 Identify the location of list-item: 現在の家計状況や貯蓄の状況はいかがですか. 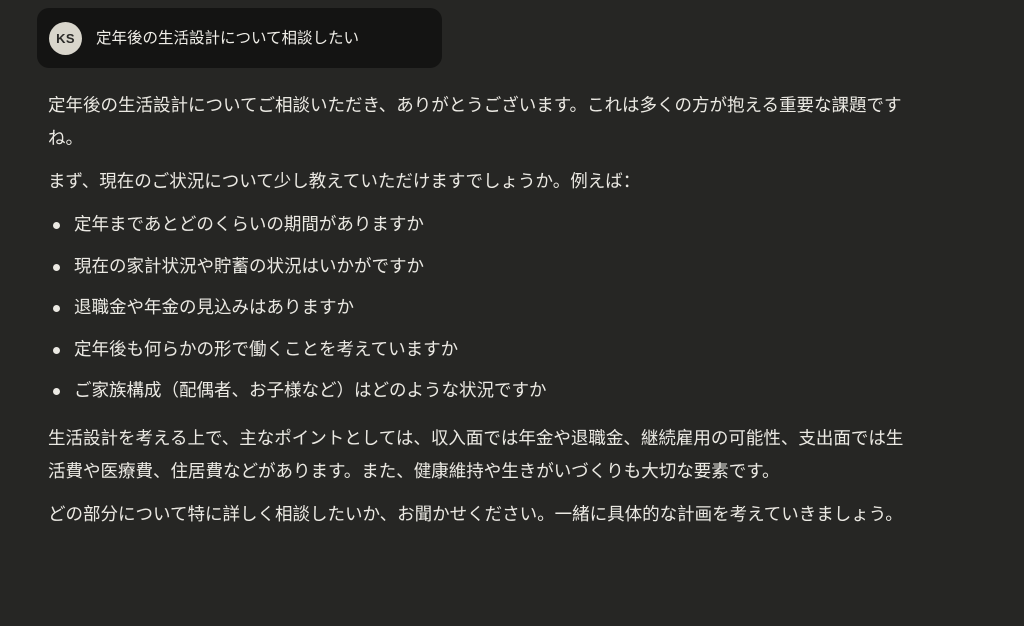
(483, 272).